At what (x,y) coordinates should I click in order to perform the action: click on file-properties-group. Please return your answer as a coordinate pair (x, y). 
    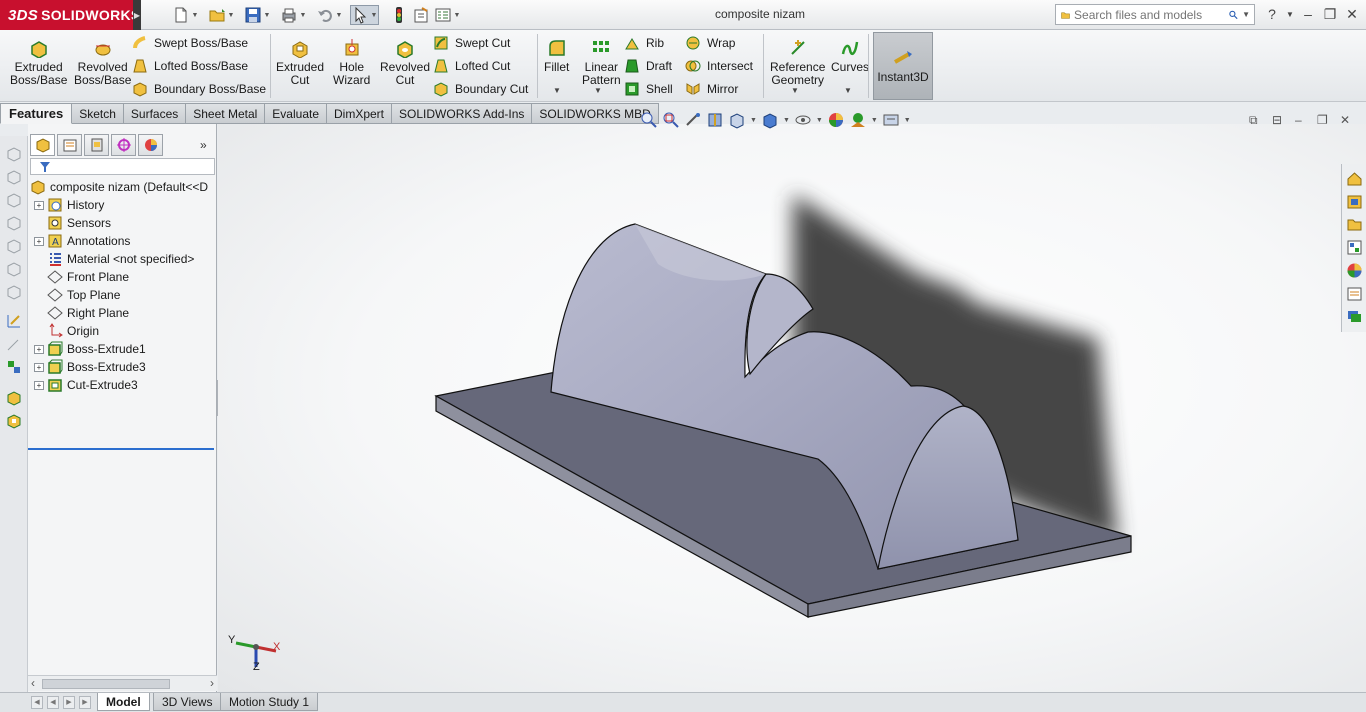
    Looking at the image, I should click on (421, 15).